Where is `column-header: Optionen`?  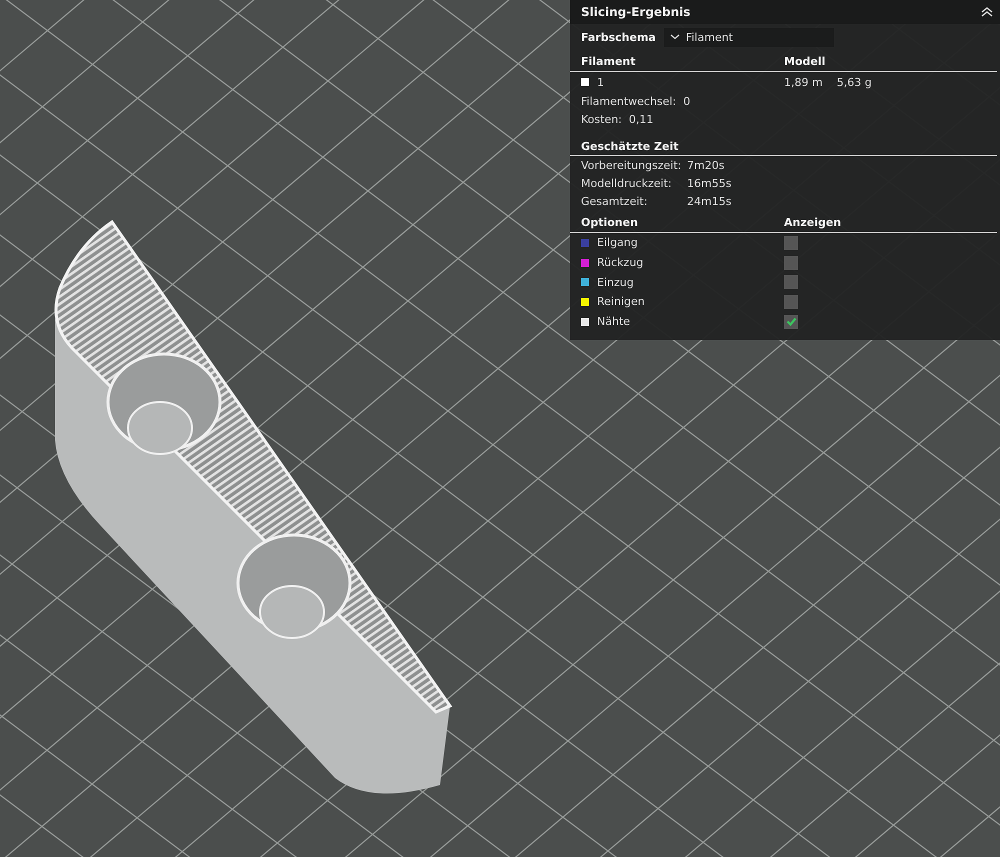 column-header: Optionen is located at coordinates (610, 222).